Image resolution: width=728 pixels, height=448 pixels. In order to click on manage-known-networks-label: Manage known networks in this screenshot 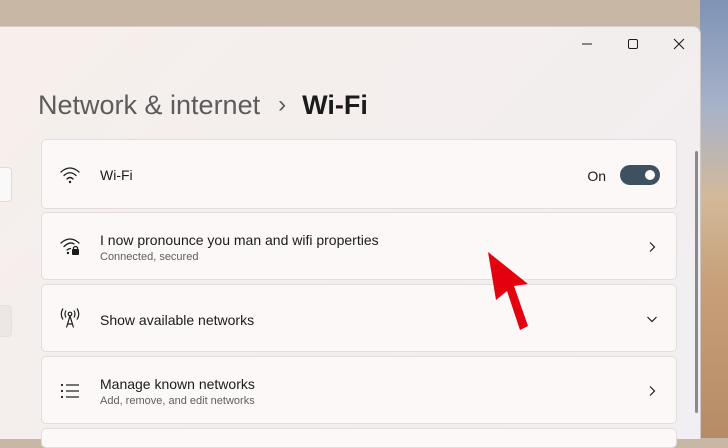, I will do `click(177, 384)`.